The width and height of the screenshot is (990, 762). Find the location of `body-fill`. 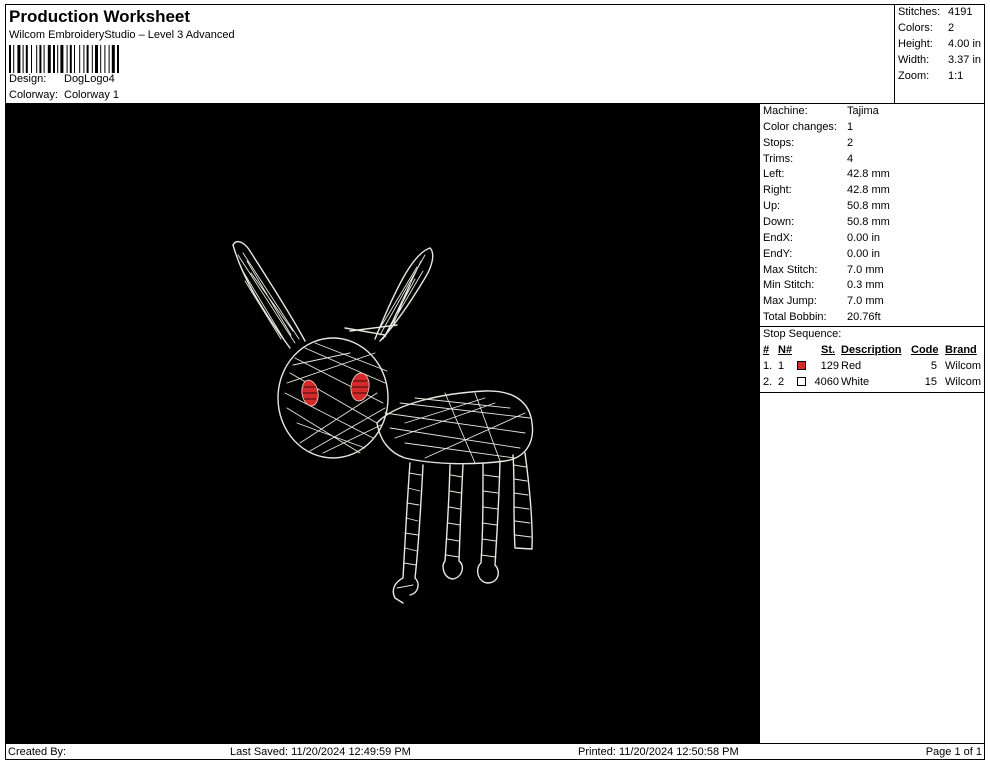

body-fill is located at coordinates (457, 428).